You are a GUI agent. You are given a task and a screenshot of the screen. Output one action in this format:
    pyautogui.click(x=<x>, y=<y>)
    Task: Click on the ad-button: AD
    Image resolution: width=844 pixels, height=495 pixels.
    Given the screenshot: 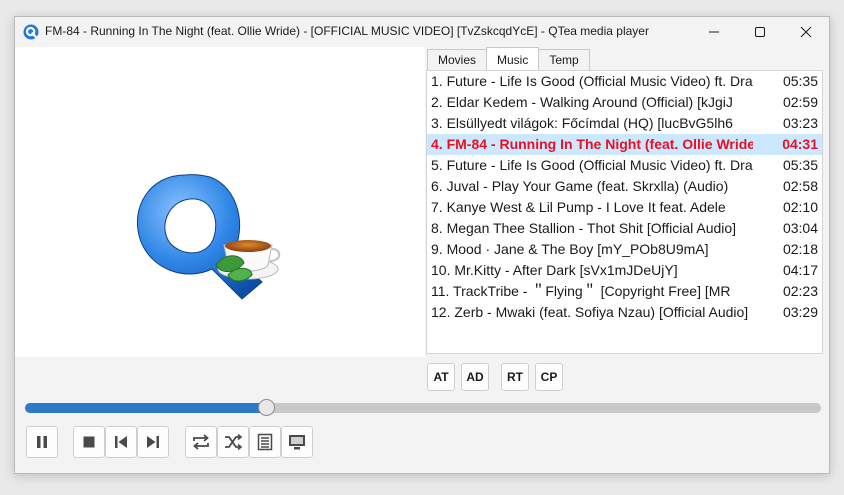 What is the action you would take?
    pyautogui.click(x=475, y=377)
    